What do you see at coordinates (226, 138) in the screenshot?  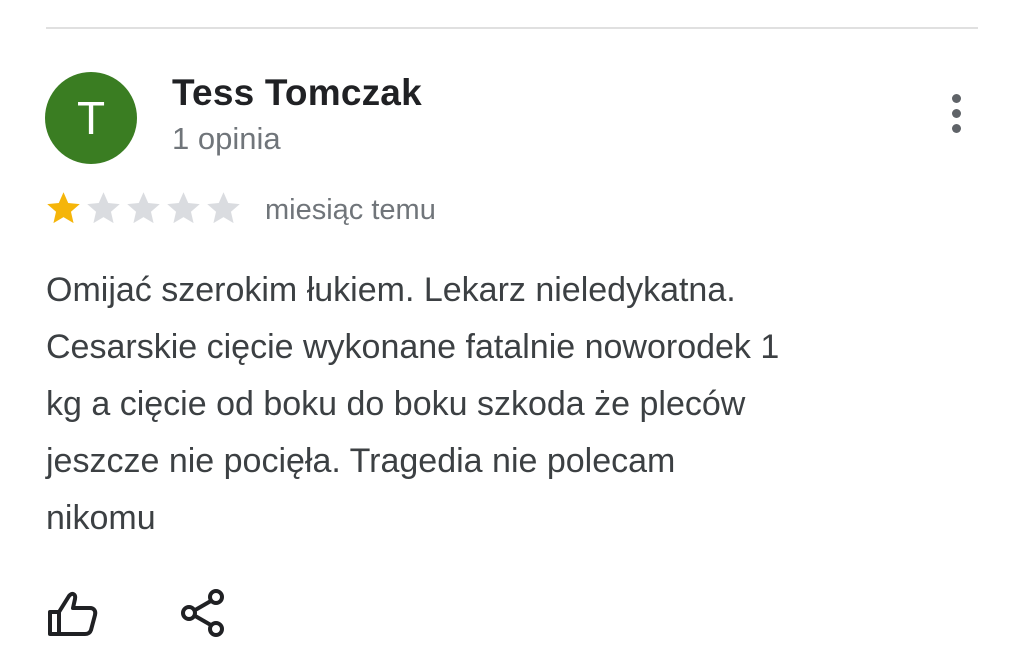 I see `review-count: 1 opinia` at bounding box center [226, 138].